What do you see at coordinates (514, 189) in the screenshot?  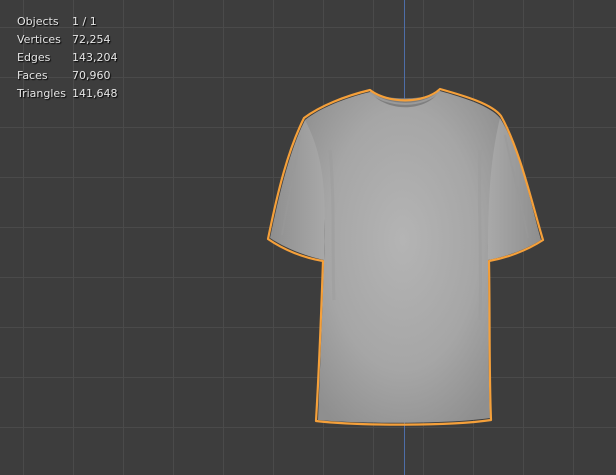 I see `right-sleeve` at bounding box center [514, 189].